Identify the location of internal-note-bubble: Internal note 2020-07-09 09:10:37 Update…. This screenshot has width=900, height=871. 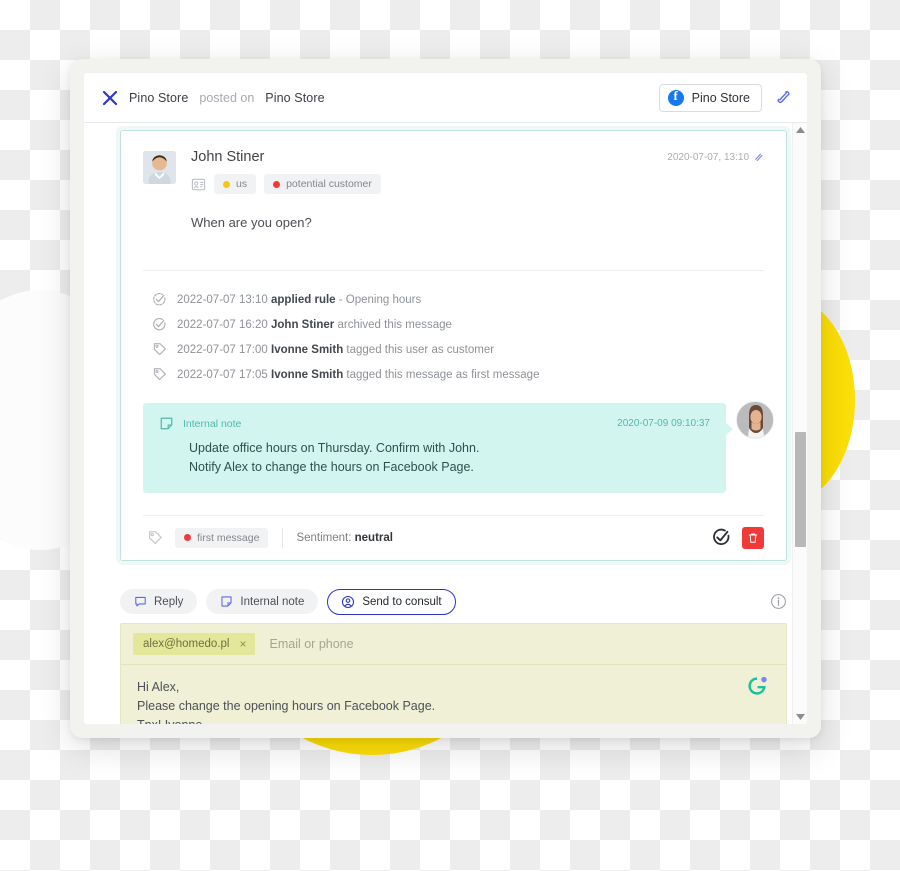
(438, 448).